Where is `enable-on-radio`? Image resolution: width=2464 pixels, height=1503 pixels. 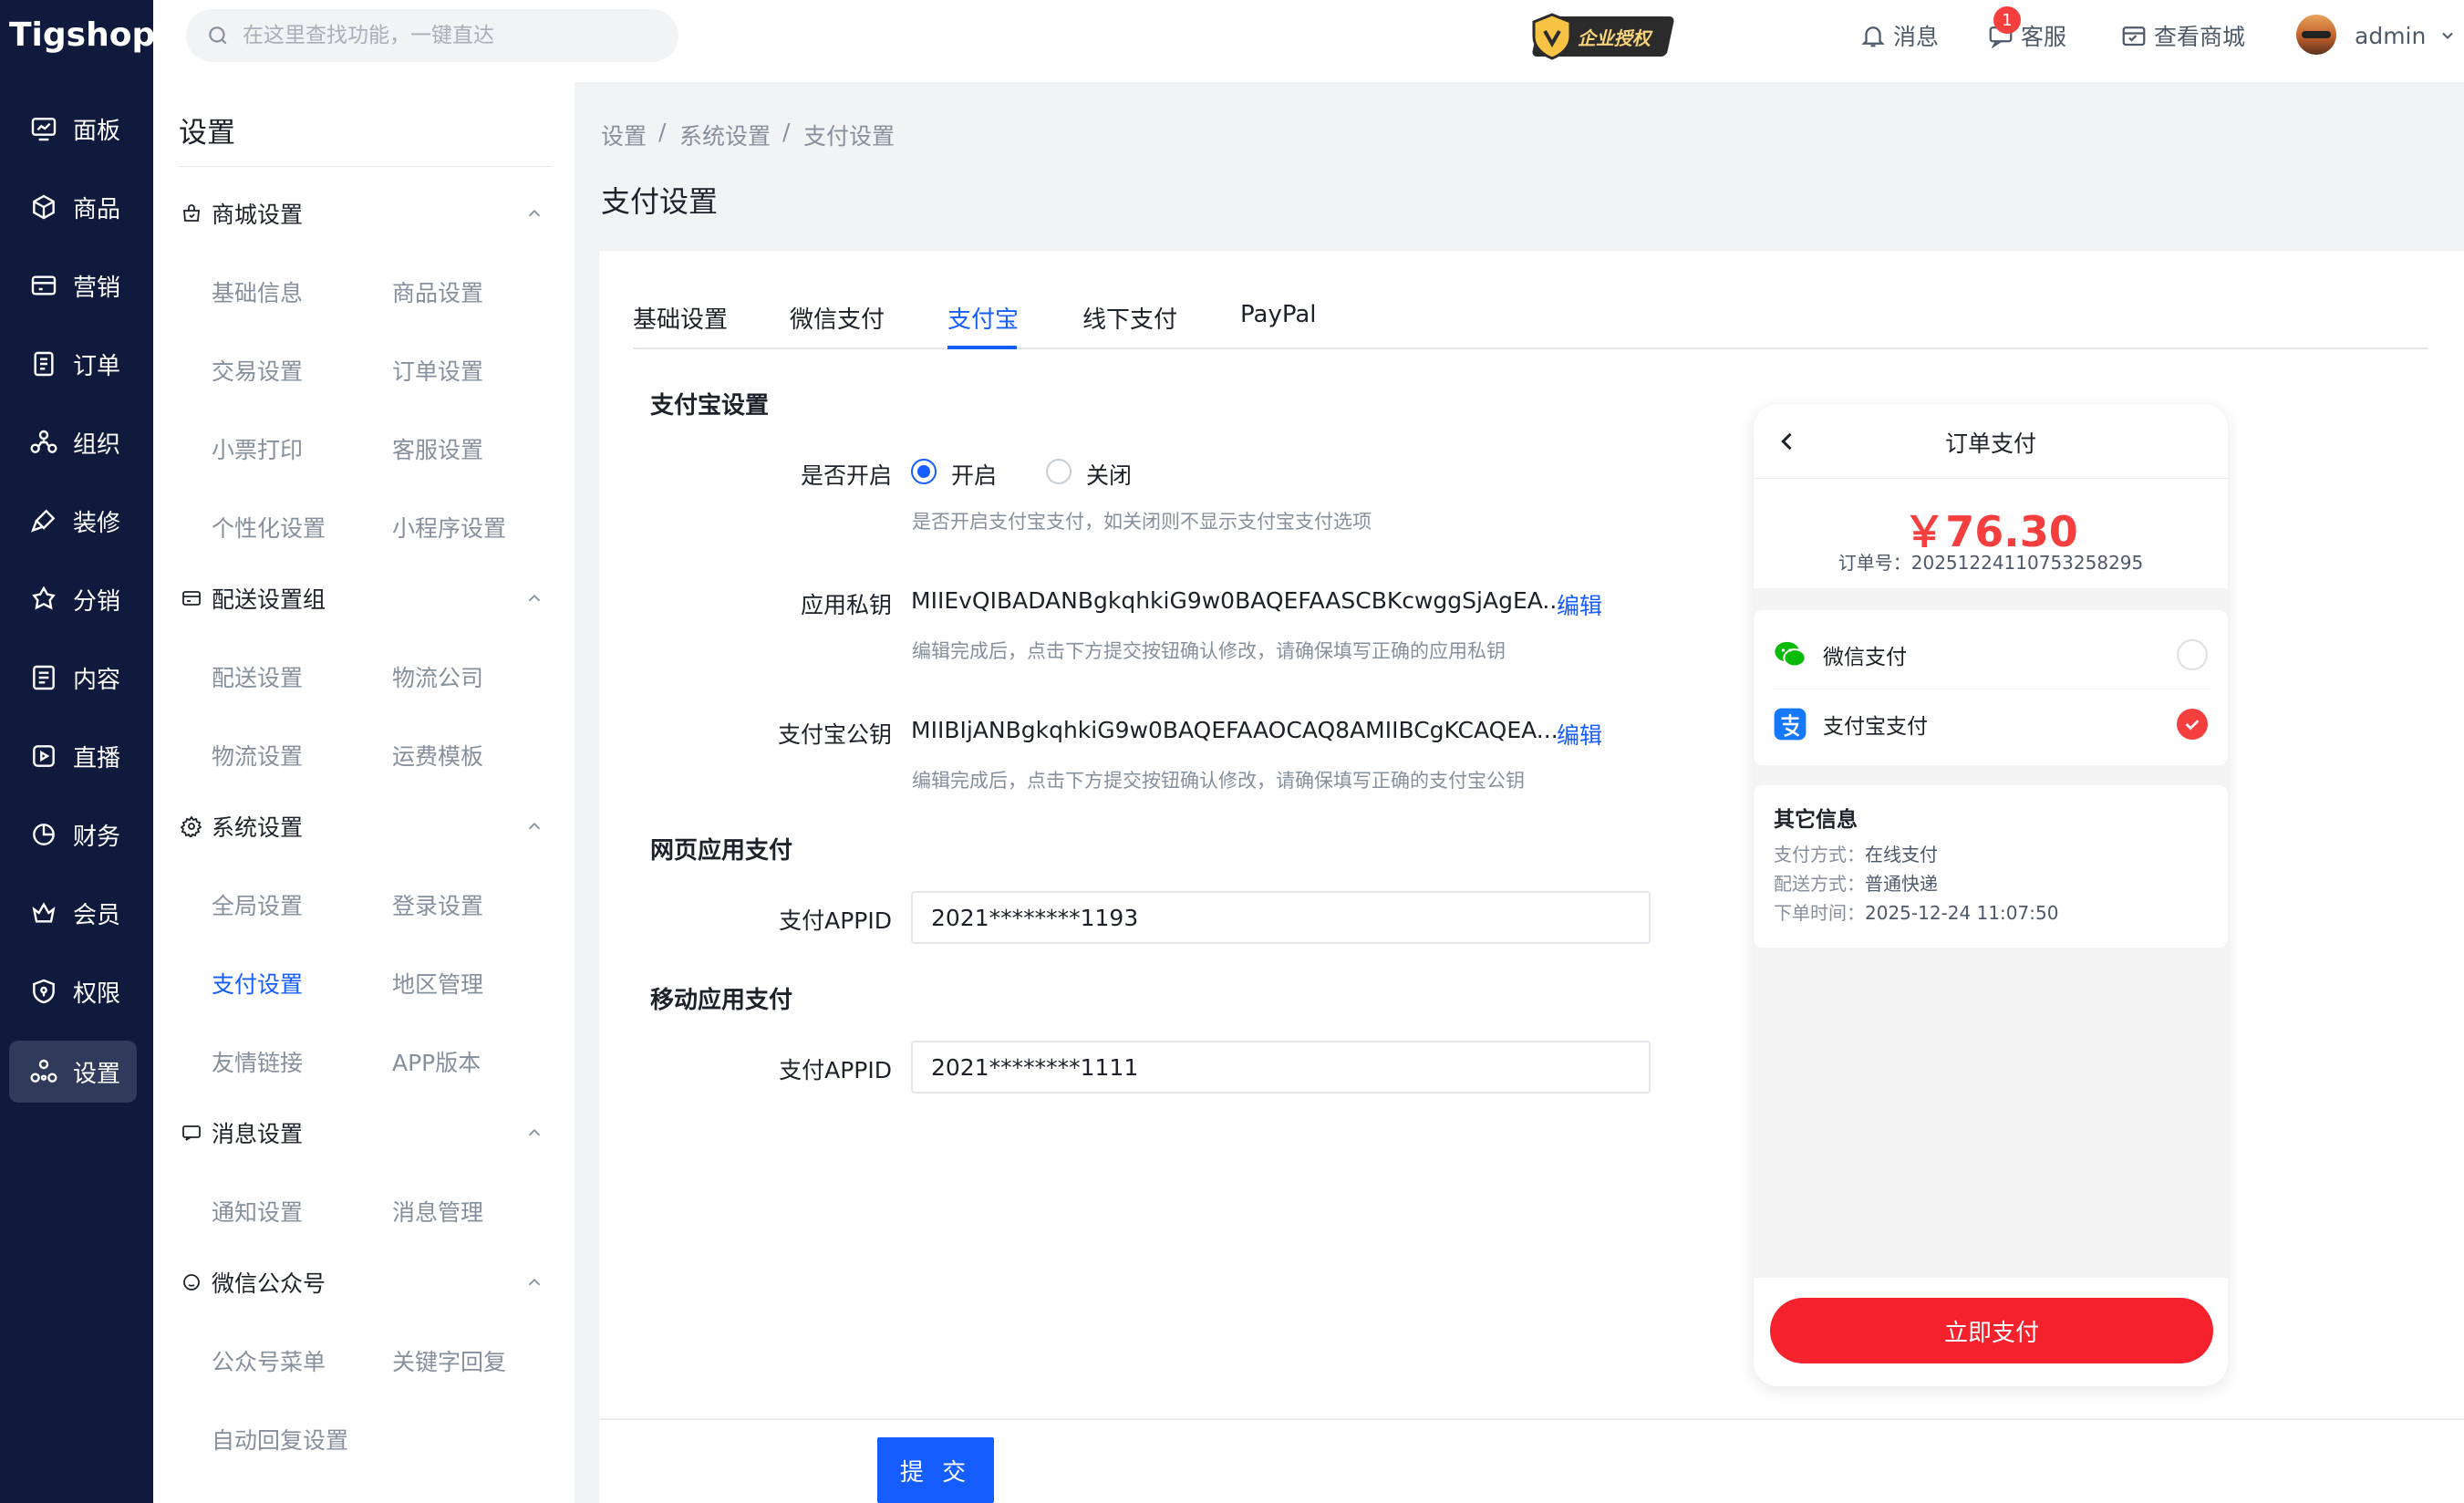
enable-on-radio is located at coordinates (924, 472).